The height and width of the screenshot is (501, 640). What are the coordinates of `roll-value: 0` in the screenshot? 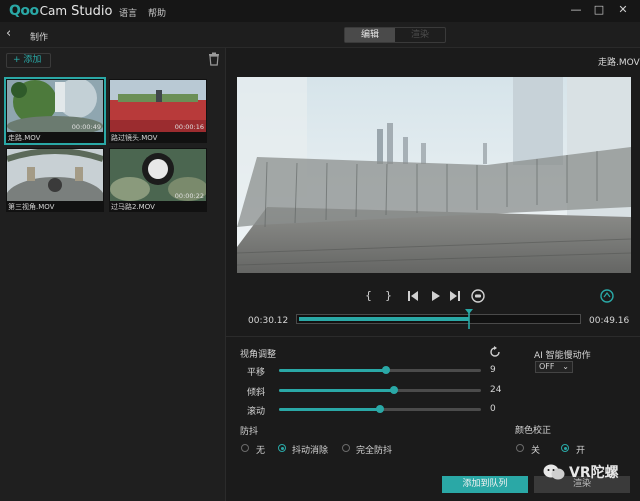 It's located at (493, 409).